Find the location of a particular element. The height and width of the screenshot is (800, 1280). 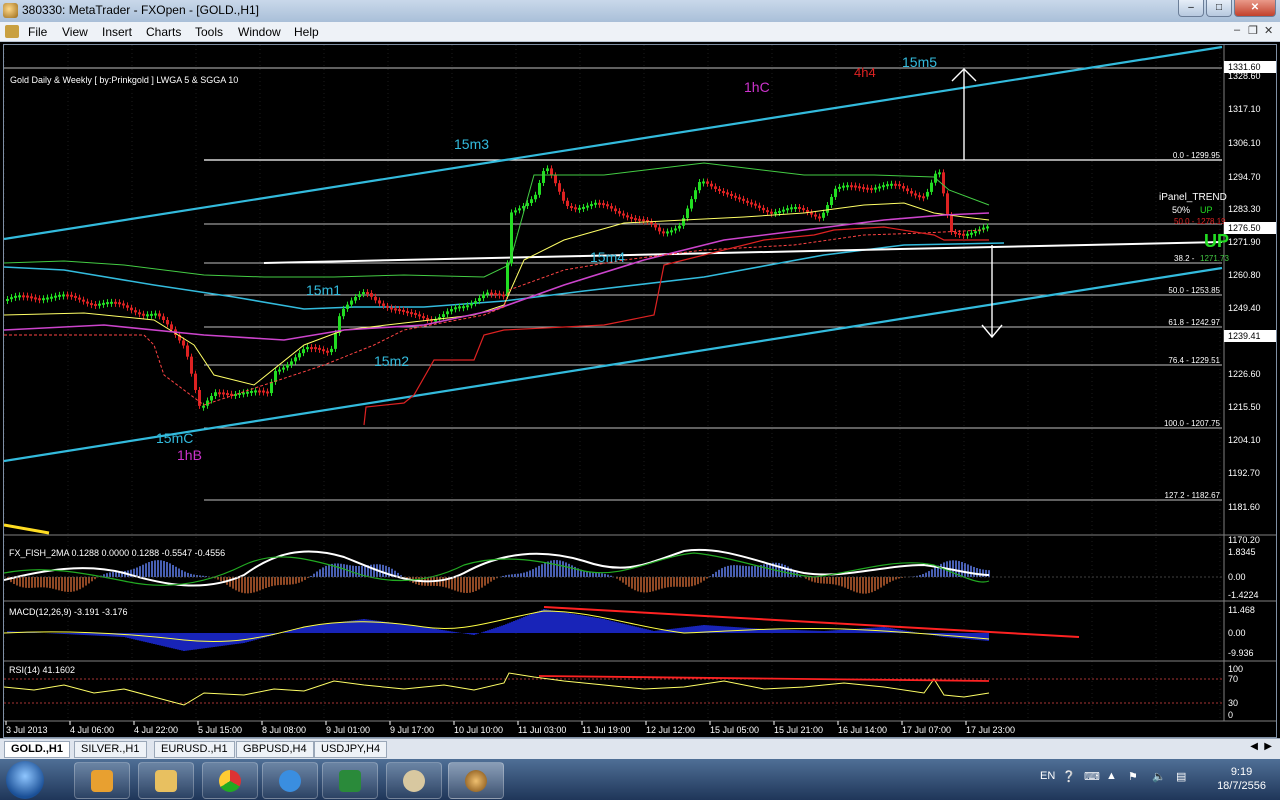

taskbar-metatrader is located at coordinates (476, 780).